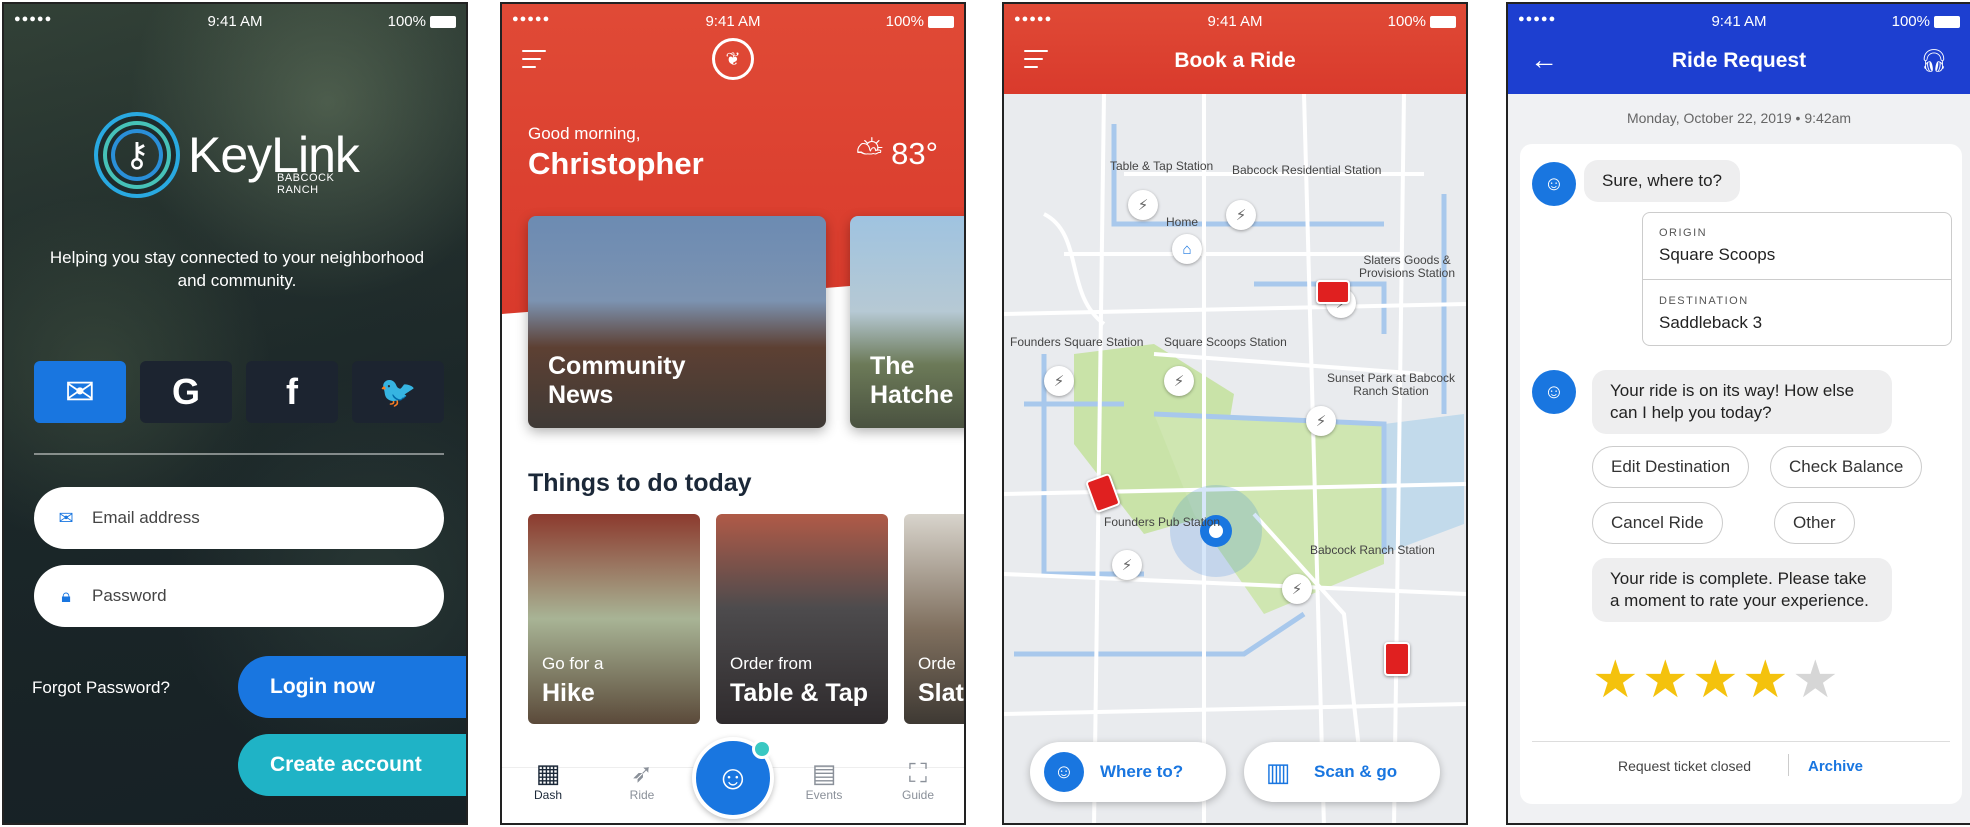 The width and height of the screenshot is (1970, 827). I want to click on key-icon: ⚷, so click(137, 155).